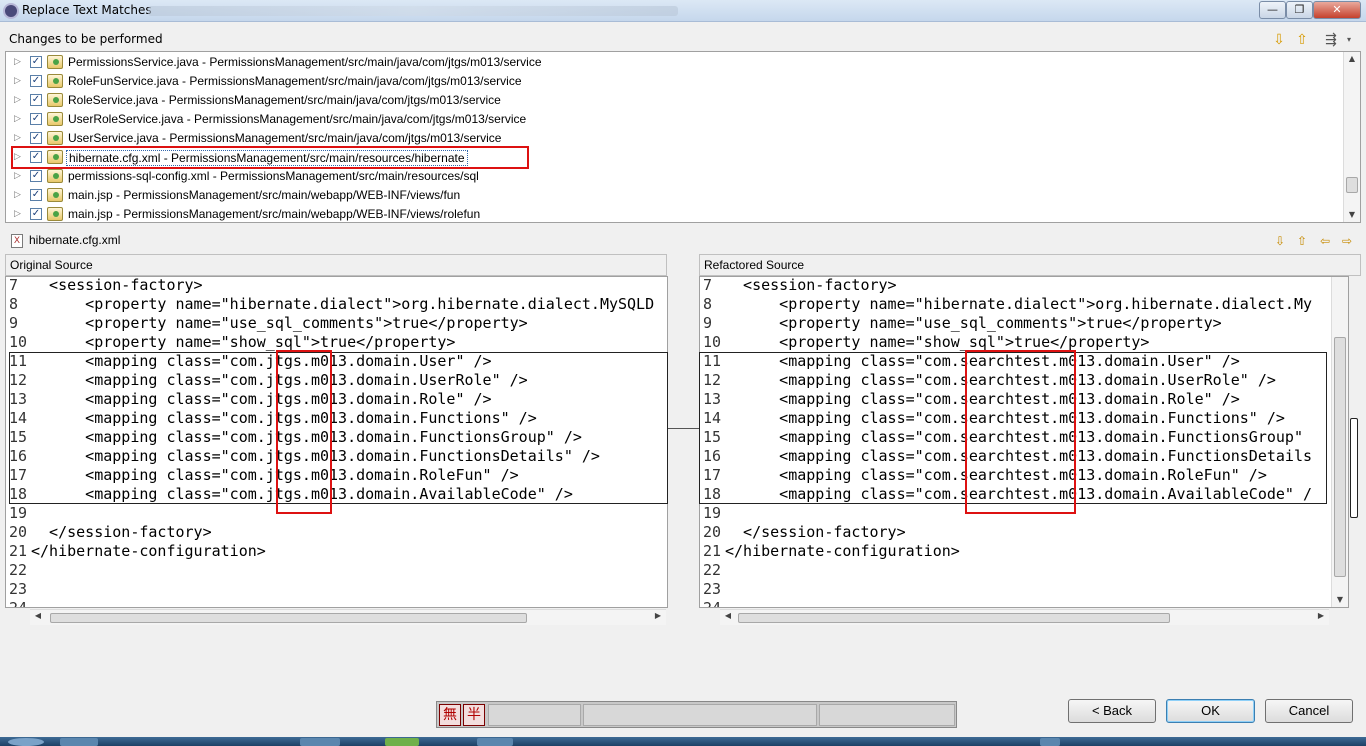 Image resolution: width=1366 pixels, height=746 pixels. What do you see at coordinates (1352, 185) in the screenshot?
I see `tree-scroll-thumb` at bounding box center [1352, 185].